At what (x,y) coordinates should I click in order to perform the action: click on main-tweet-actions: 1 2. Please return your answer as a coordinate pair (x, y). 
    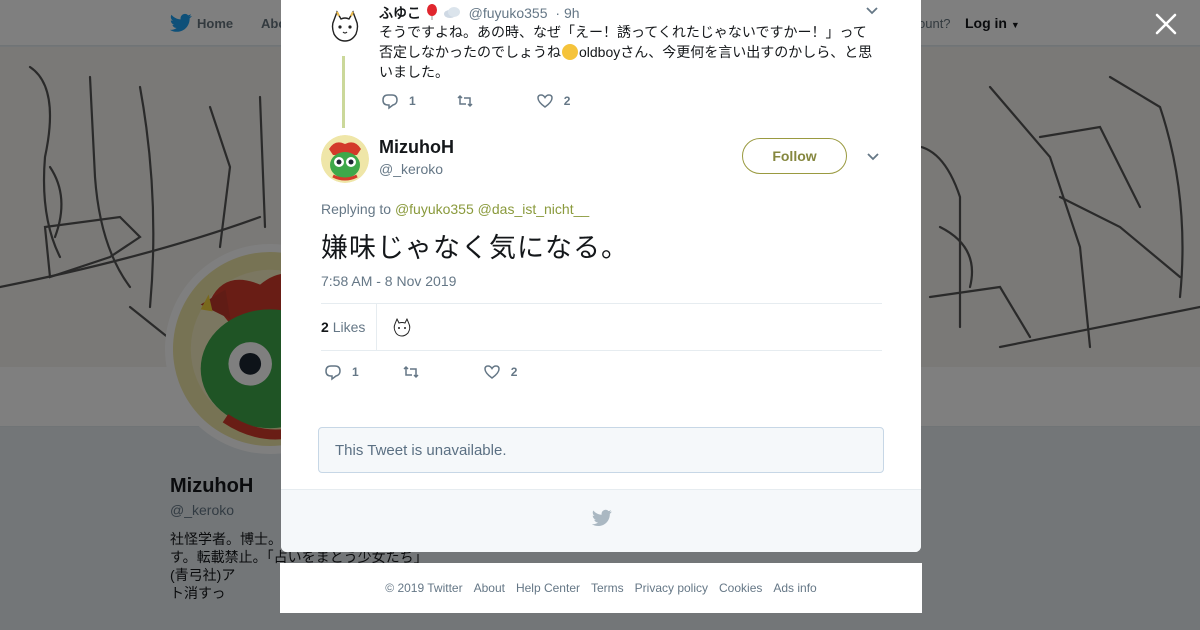
    Looking at the image, I should click on (420, 372).